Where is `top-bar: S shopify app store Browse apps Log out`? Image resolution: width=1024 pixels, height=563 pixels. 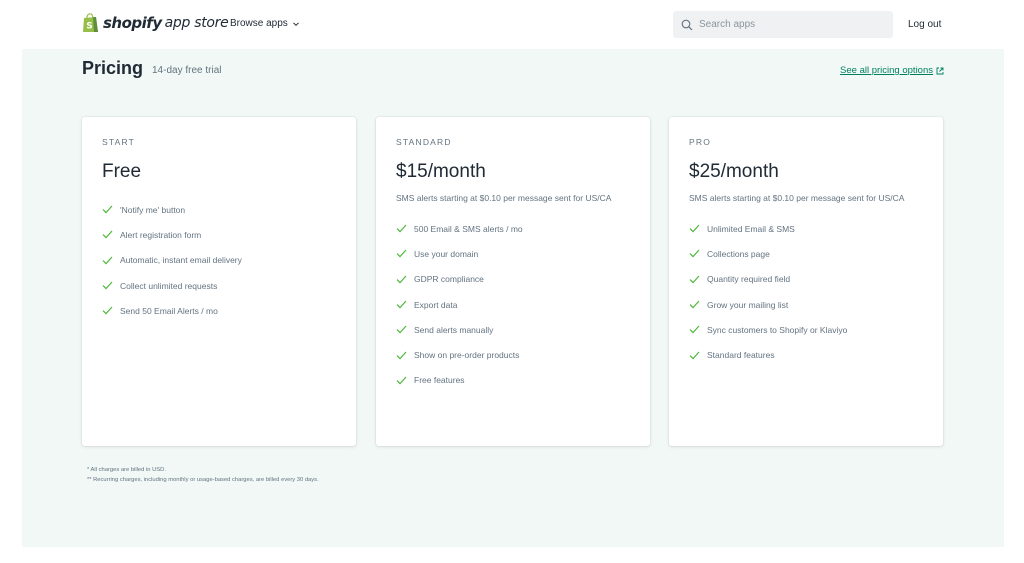 top-bar: S shopify app store Browse apps Log out is located at coordinates (512, 24).